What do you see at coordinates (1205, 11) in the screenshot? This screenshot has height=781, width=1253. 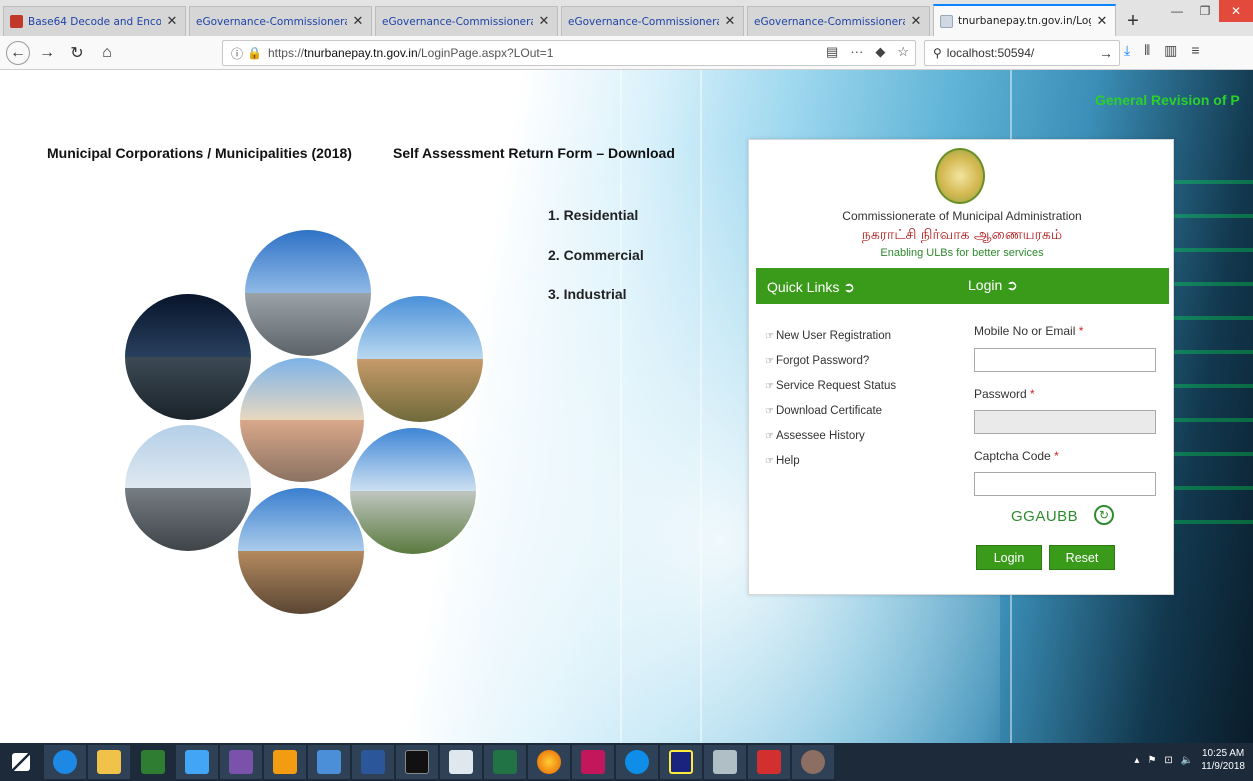 I see `restore-icon: ❐` at bounding box center [1205, 11].